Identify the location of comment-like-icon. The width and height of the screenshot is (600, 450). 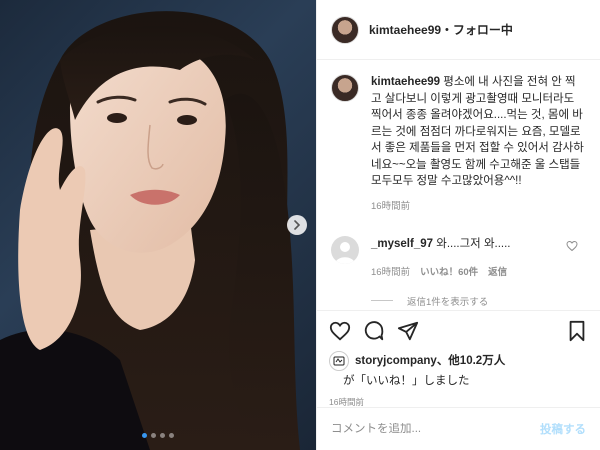
(572, 246).